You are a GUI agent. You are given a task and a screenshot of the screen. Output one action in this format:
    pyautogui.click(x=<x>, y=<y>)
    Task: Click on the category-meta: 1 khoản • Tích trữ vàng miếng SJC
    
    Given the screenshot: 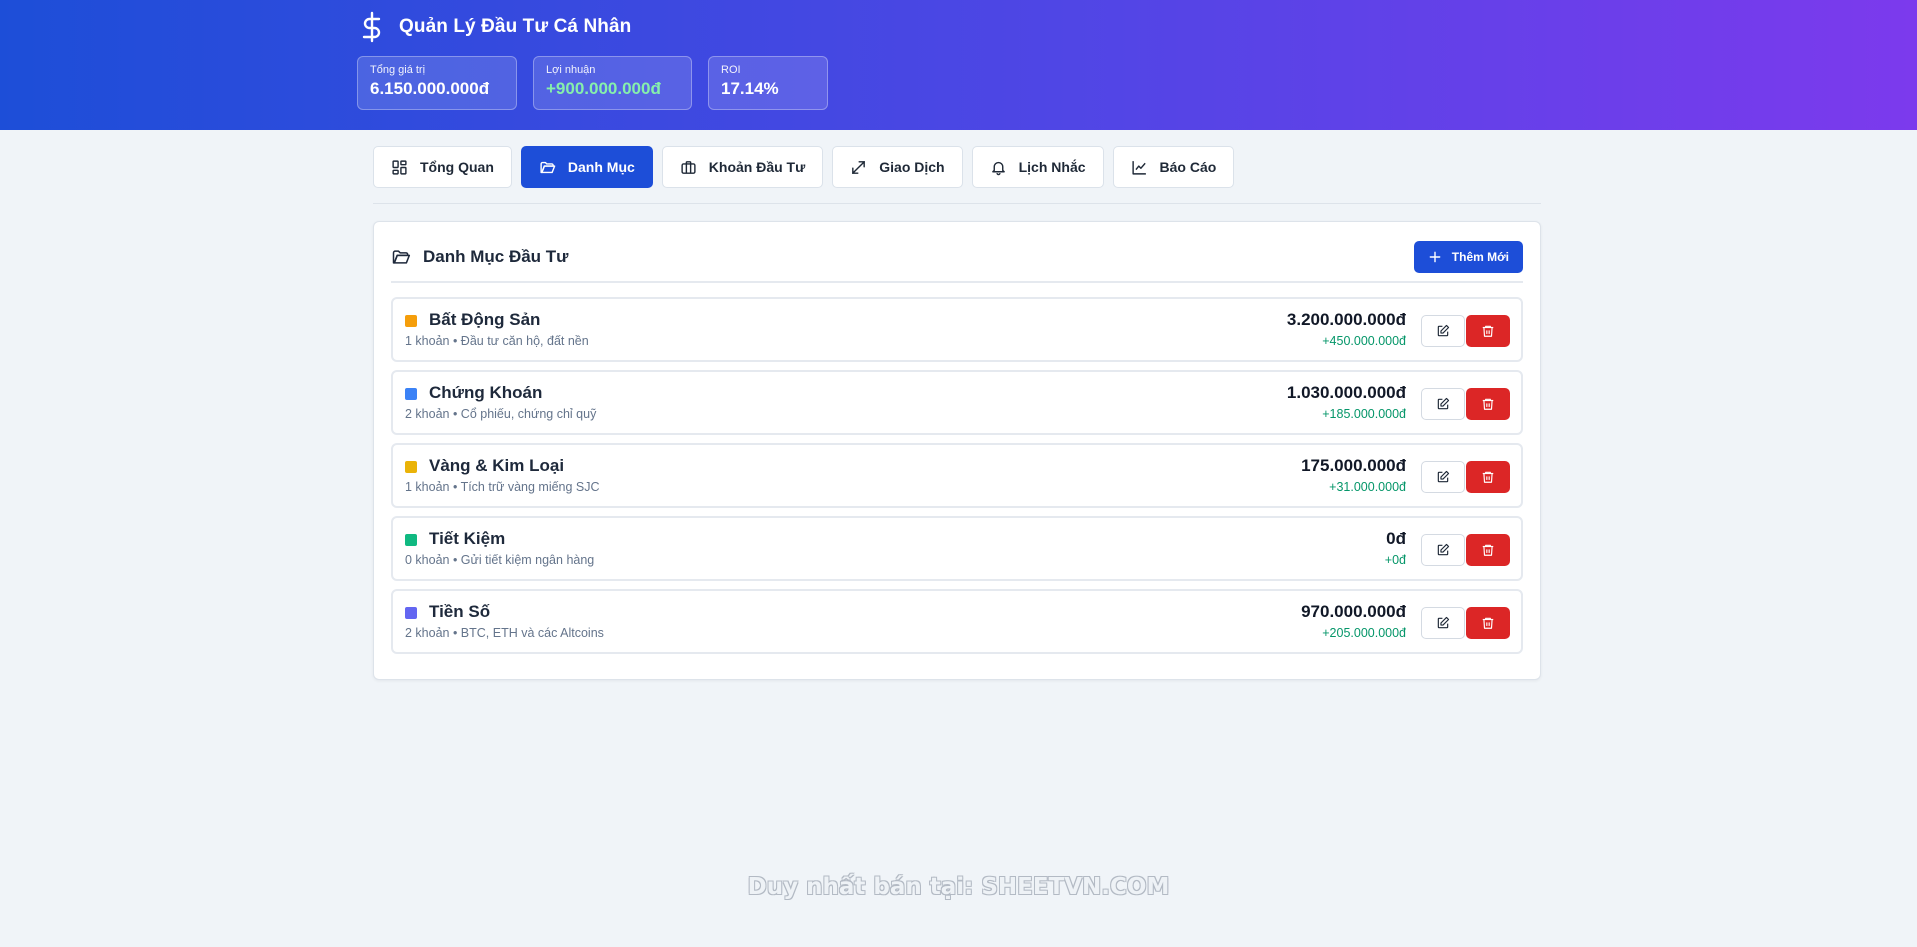 What is the action you would take?
    pyautogui.click(x=502, y=487)
    